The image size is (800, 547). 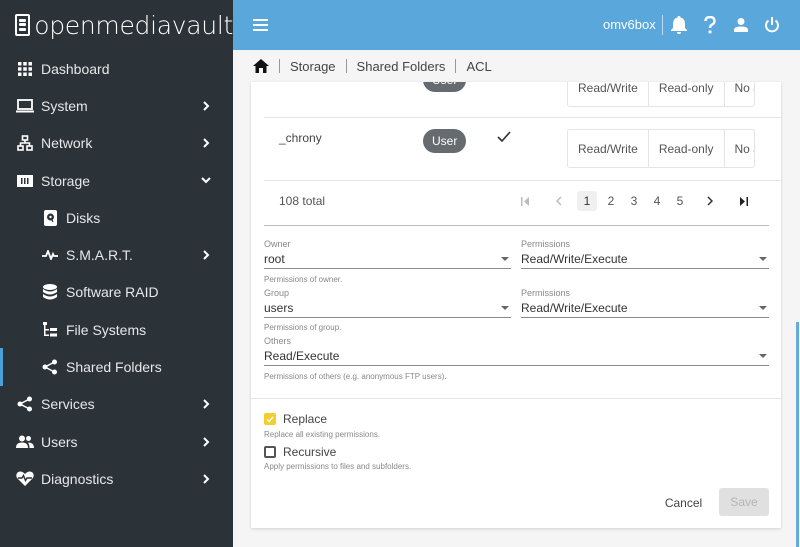 I want to click on grid-icon, so click(x=25, y=69).